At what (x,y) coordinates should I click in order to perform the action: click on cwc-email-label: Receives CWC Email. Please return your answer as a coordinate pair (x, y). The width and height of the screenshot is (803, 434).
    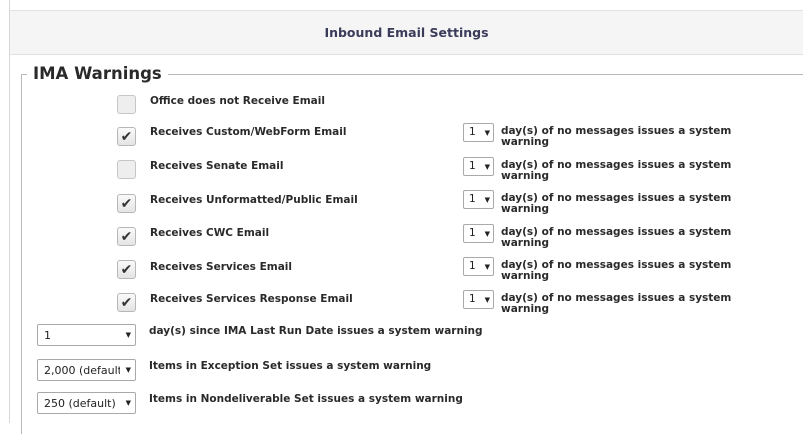
    Looking at the image, I should click on (210, 233).